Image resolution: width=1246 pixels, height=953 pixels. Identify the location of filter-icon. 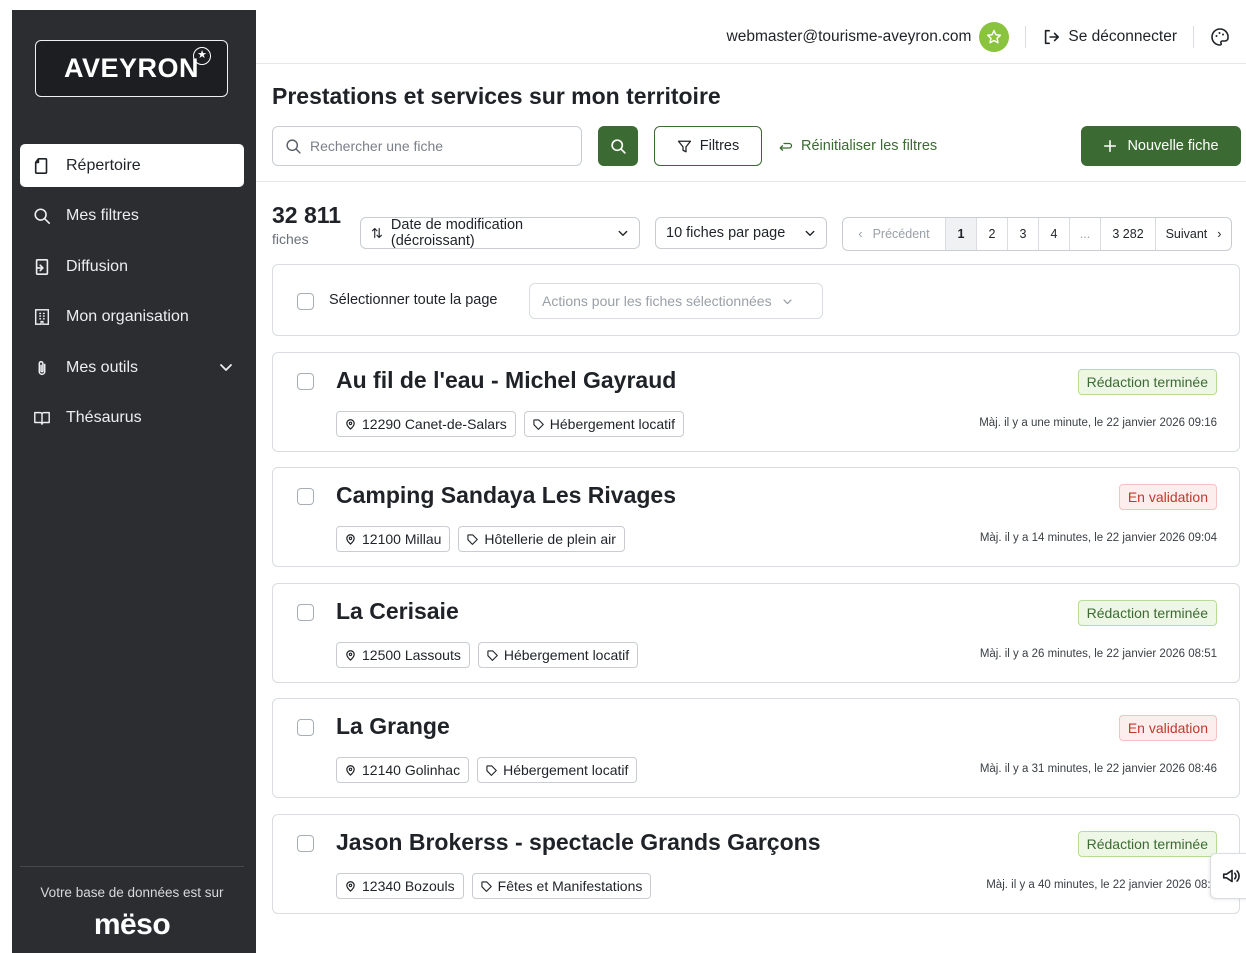
(684, 146).